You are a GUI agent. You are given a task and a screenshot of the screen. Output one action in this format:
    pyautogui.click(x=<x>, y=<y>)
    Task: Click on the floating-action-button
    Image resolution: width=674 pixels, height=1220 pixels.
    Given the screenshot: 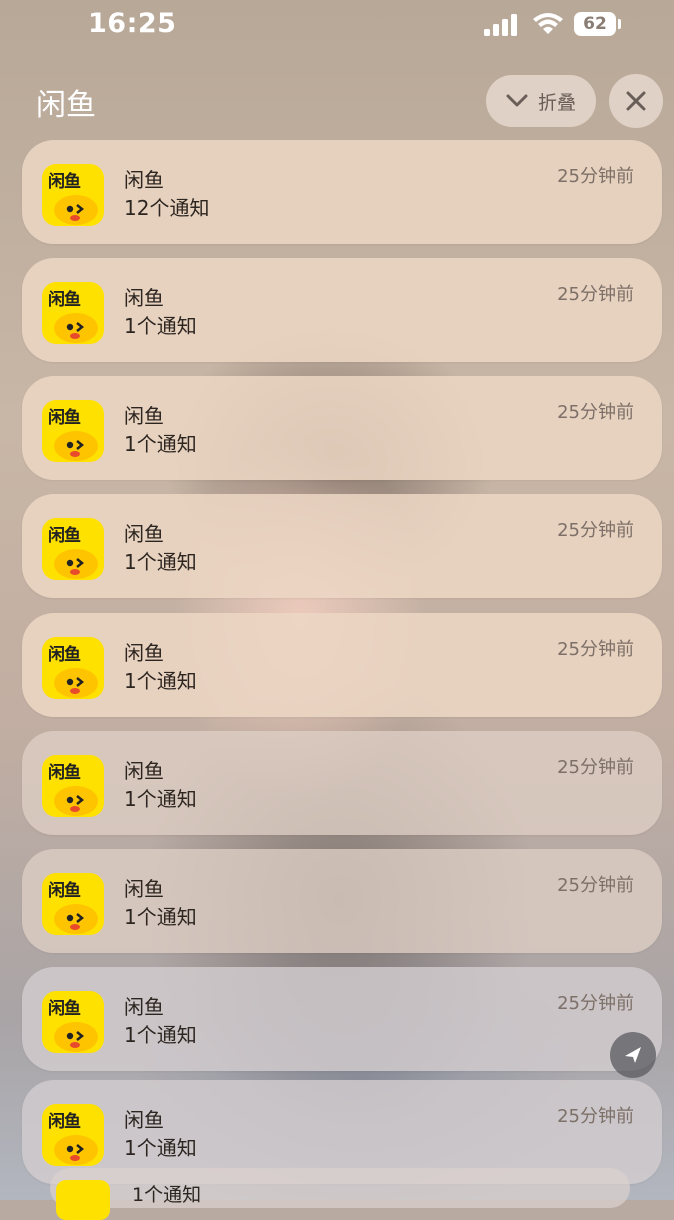 What is the action you would take?
    pyautogui.click(x=633, y=1055)
    